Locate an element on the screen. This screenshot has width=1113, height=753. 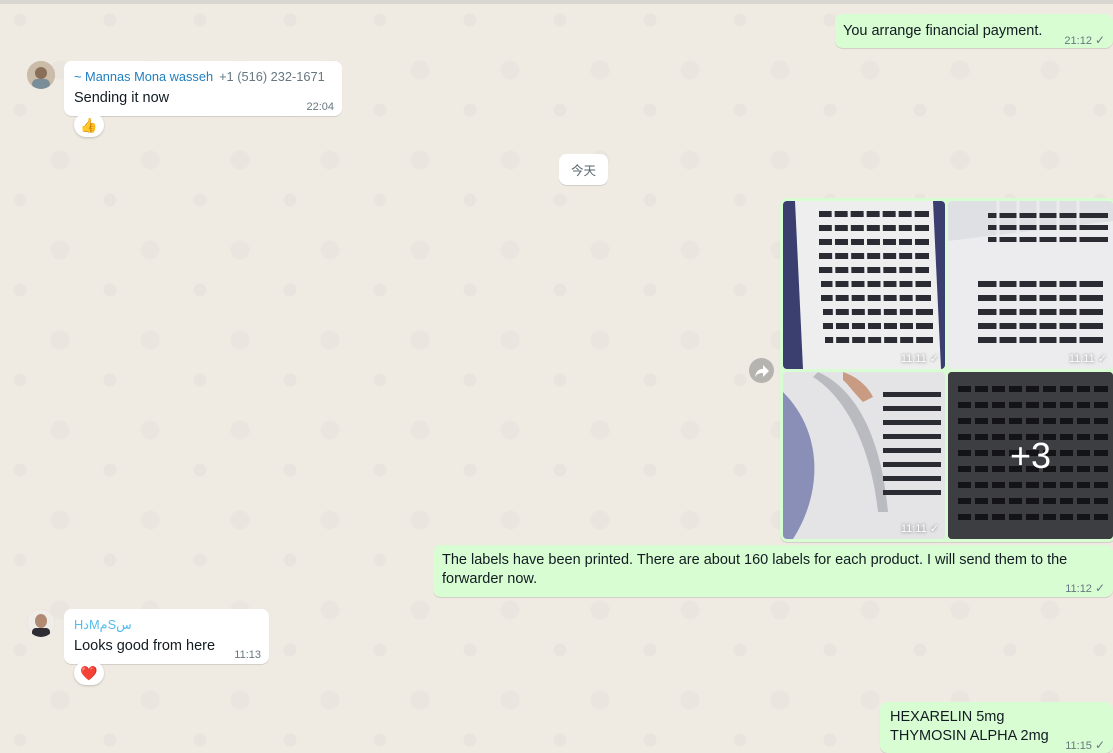
message-text-line: HEXARELIN 5mg is located at coordinates (947, 717).